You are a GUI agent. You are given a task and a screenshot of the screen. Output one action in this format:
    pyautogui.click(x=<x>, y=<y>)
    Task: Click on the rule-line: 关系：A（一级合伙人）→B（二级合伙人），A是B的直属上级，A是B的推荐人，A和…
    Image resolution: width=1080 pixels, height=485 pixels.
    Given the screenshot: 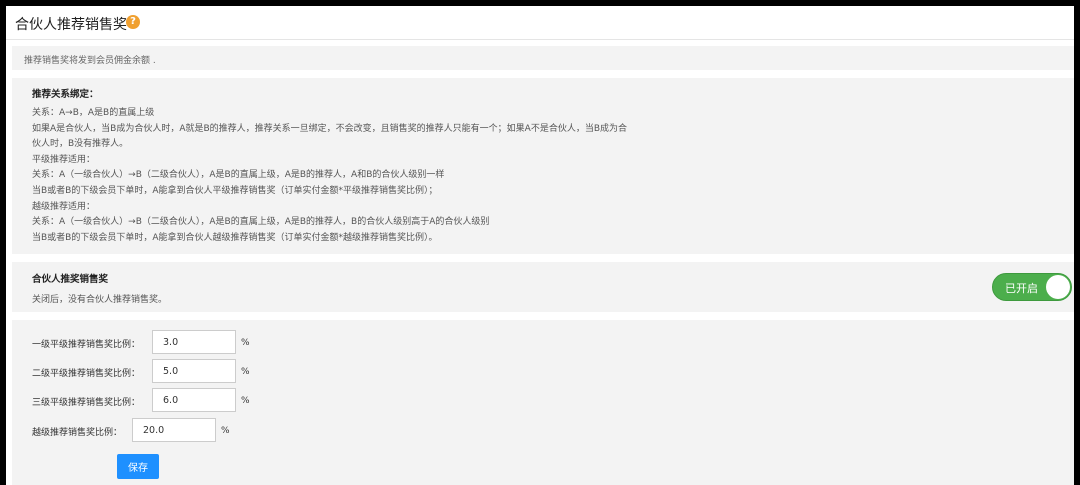 What is the action you would take?
    pyautogui.click(x=238, y=175)
    